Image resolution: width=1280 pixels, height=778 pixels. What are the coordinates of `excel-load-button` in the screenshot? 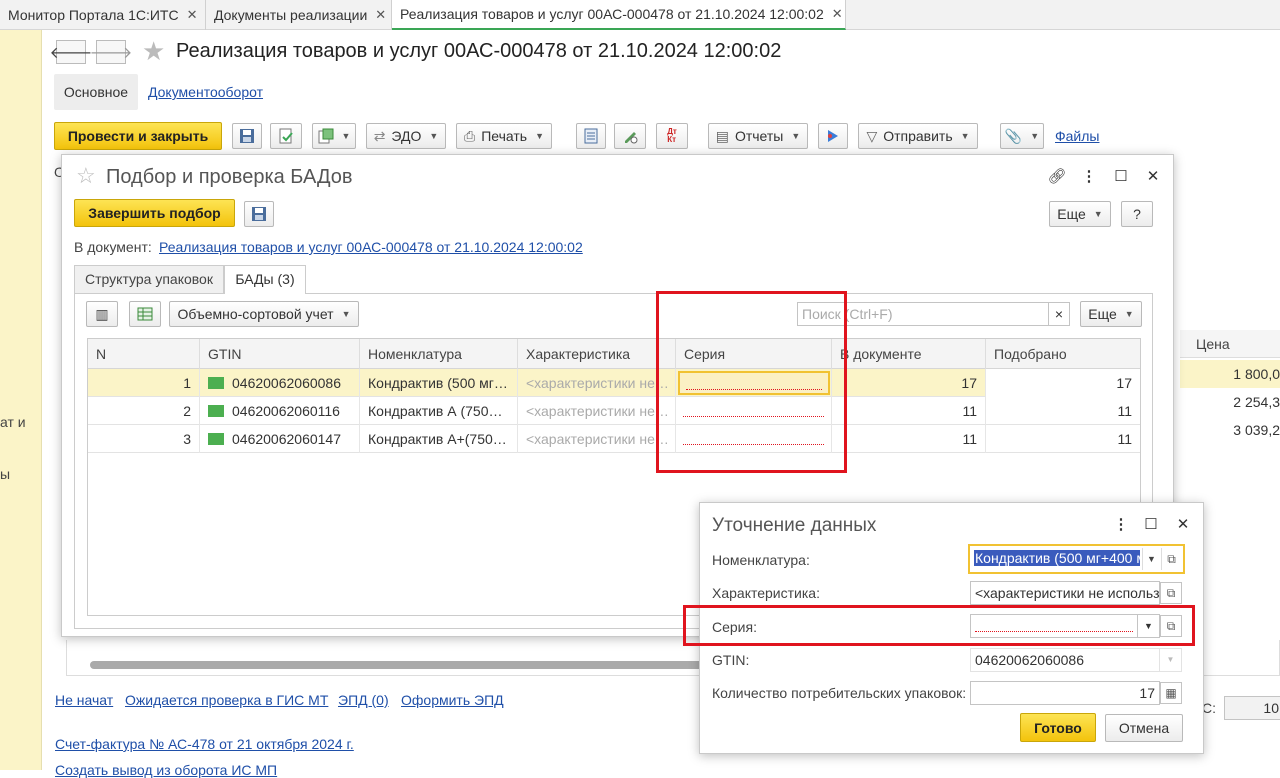 It's located at (145, 314).